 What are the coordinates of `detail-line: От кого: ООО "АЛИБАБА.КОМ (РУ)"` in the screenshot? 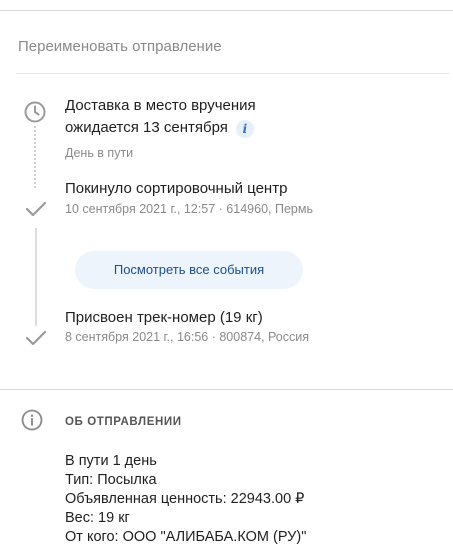 It's located at (186, 537).